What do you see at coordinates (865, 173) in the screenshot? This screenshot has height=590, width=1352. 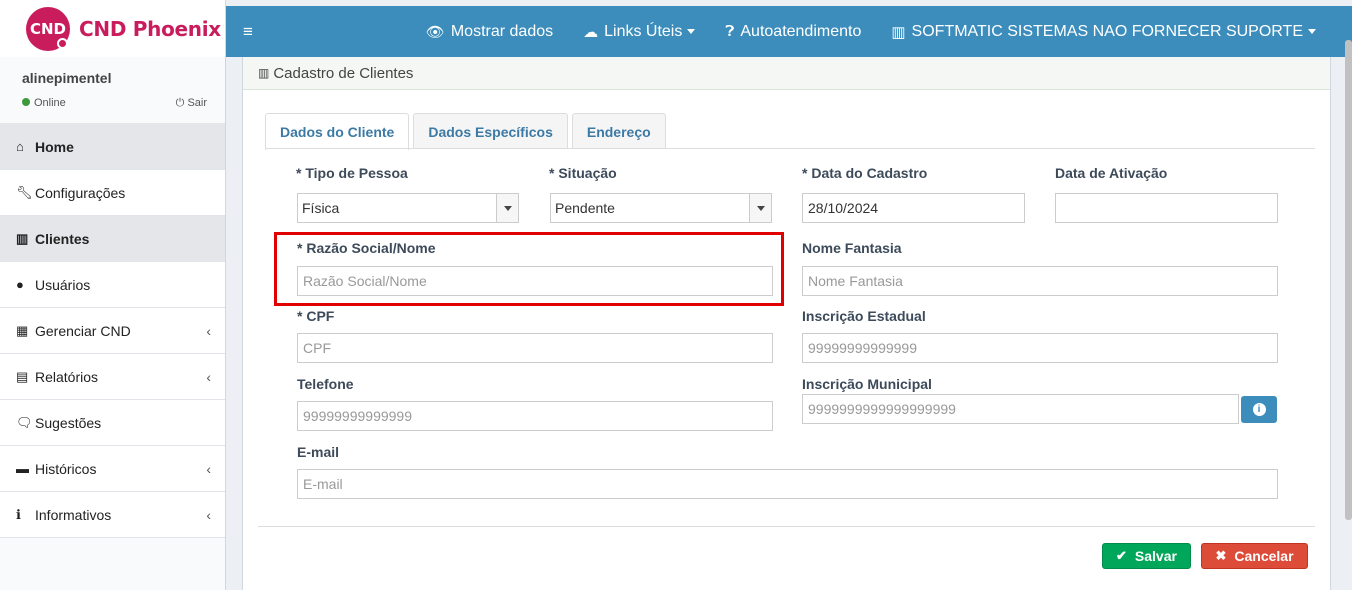 I see `data-cadastro-label: * Data do Cadastro` at bounding box center [865, 173].